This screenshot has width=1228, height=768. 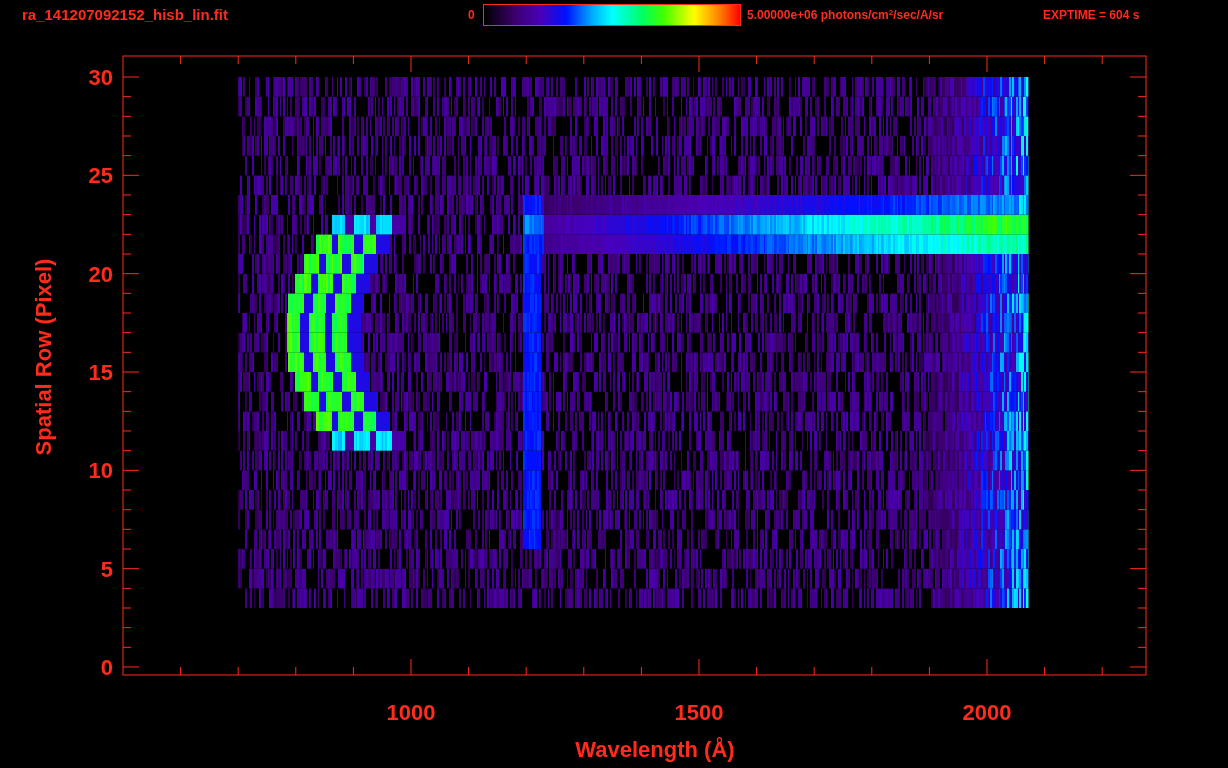 I want to click on y-tick-label: 20, so click(x=100, y=274).